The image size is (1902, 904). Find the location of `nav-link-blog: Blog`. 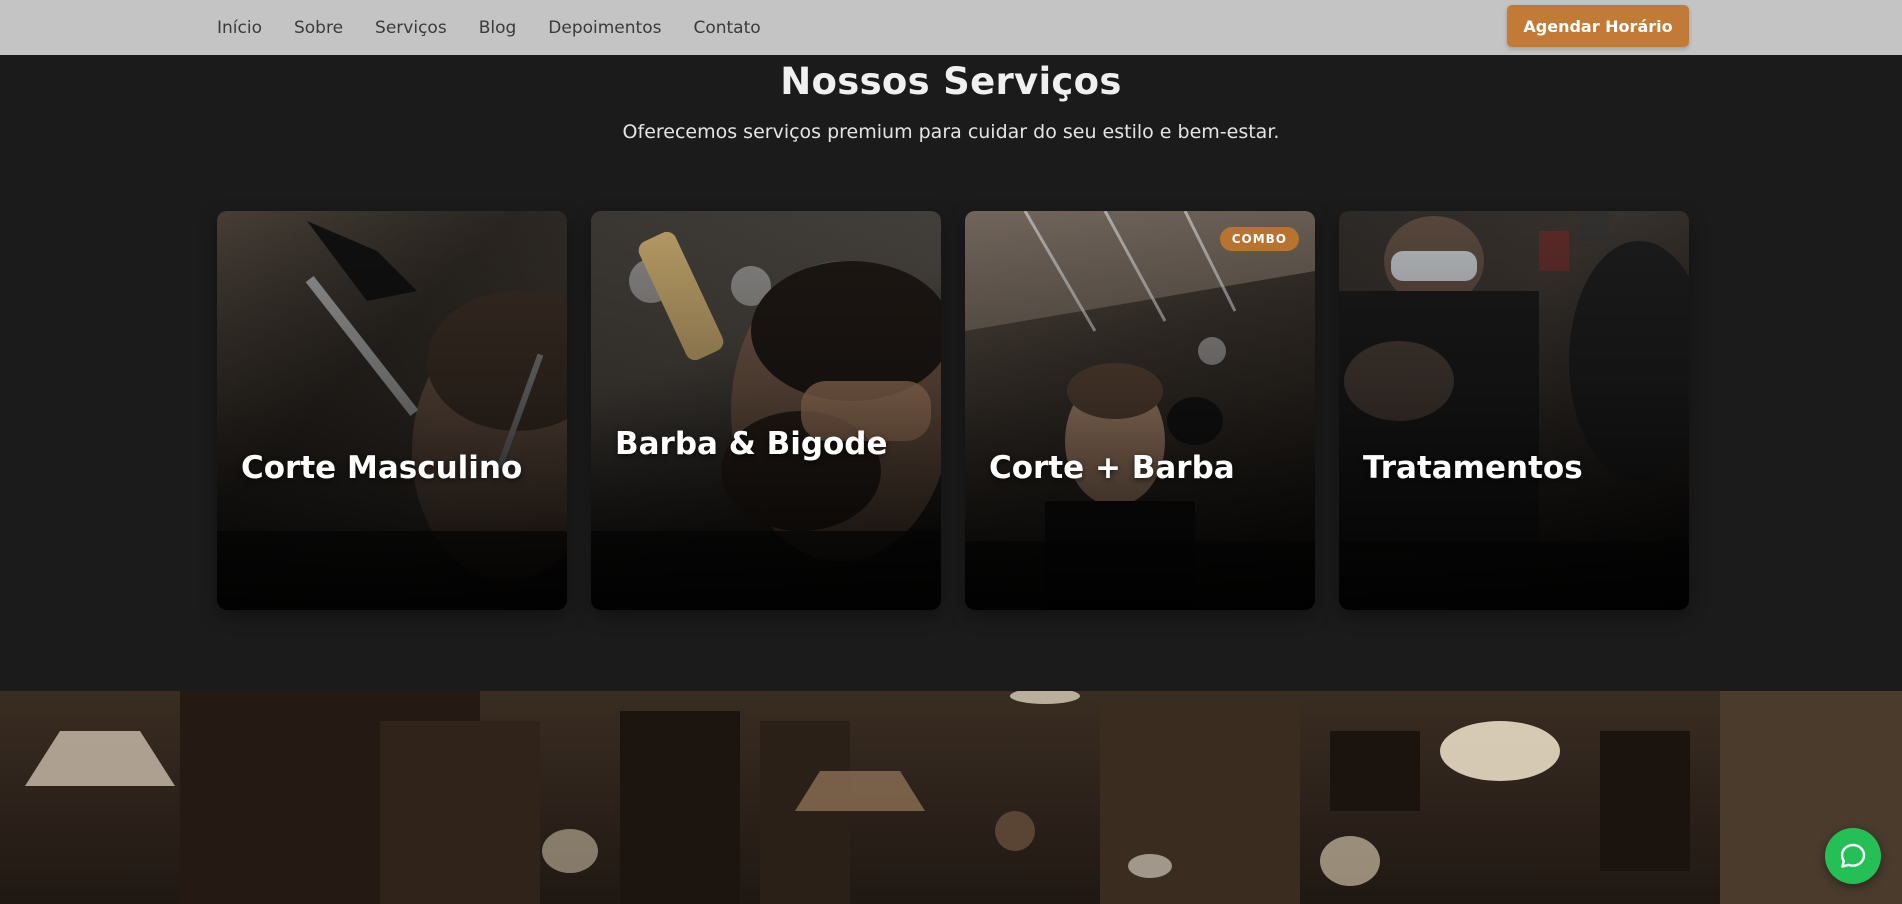

nav-link-blog: Blog is located at coordinates (498, 28).